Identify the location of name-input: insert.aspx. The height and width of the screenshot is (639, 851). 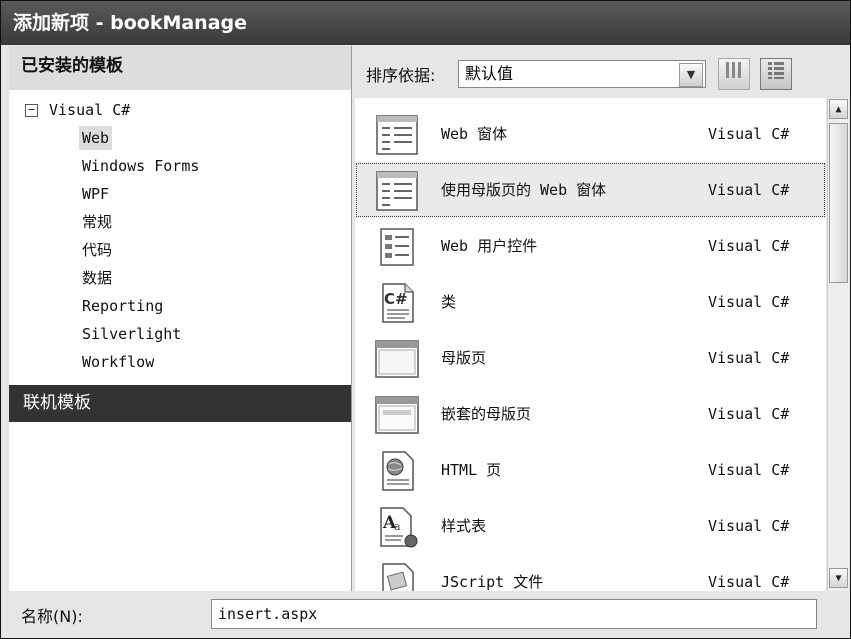
(514, 614).